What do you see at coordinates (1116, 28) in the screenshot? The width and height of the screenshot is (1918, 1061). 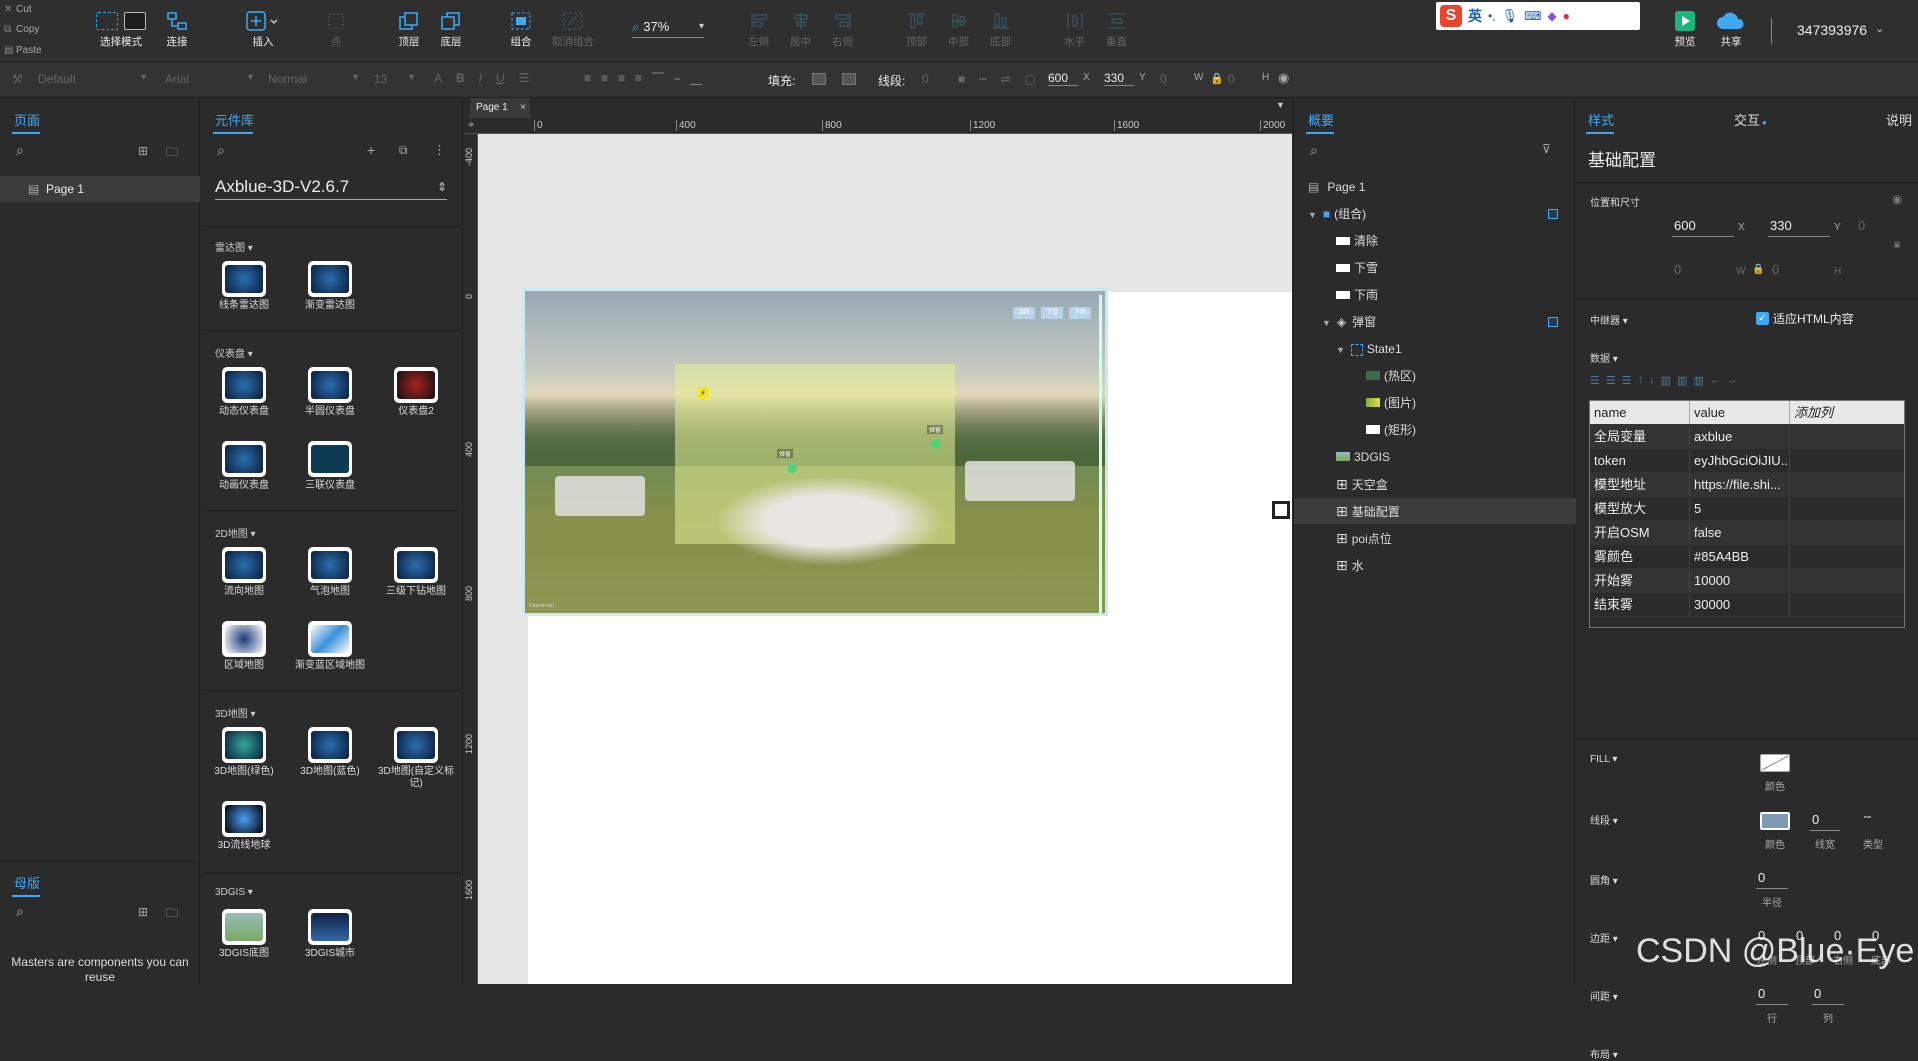 I see `distribute-v-button: 垂直` at bounding box center [1116, 28].